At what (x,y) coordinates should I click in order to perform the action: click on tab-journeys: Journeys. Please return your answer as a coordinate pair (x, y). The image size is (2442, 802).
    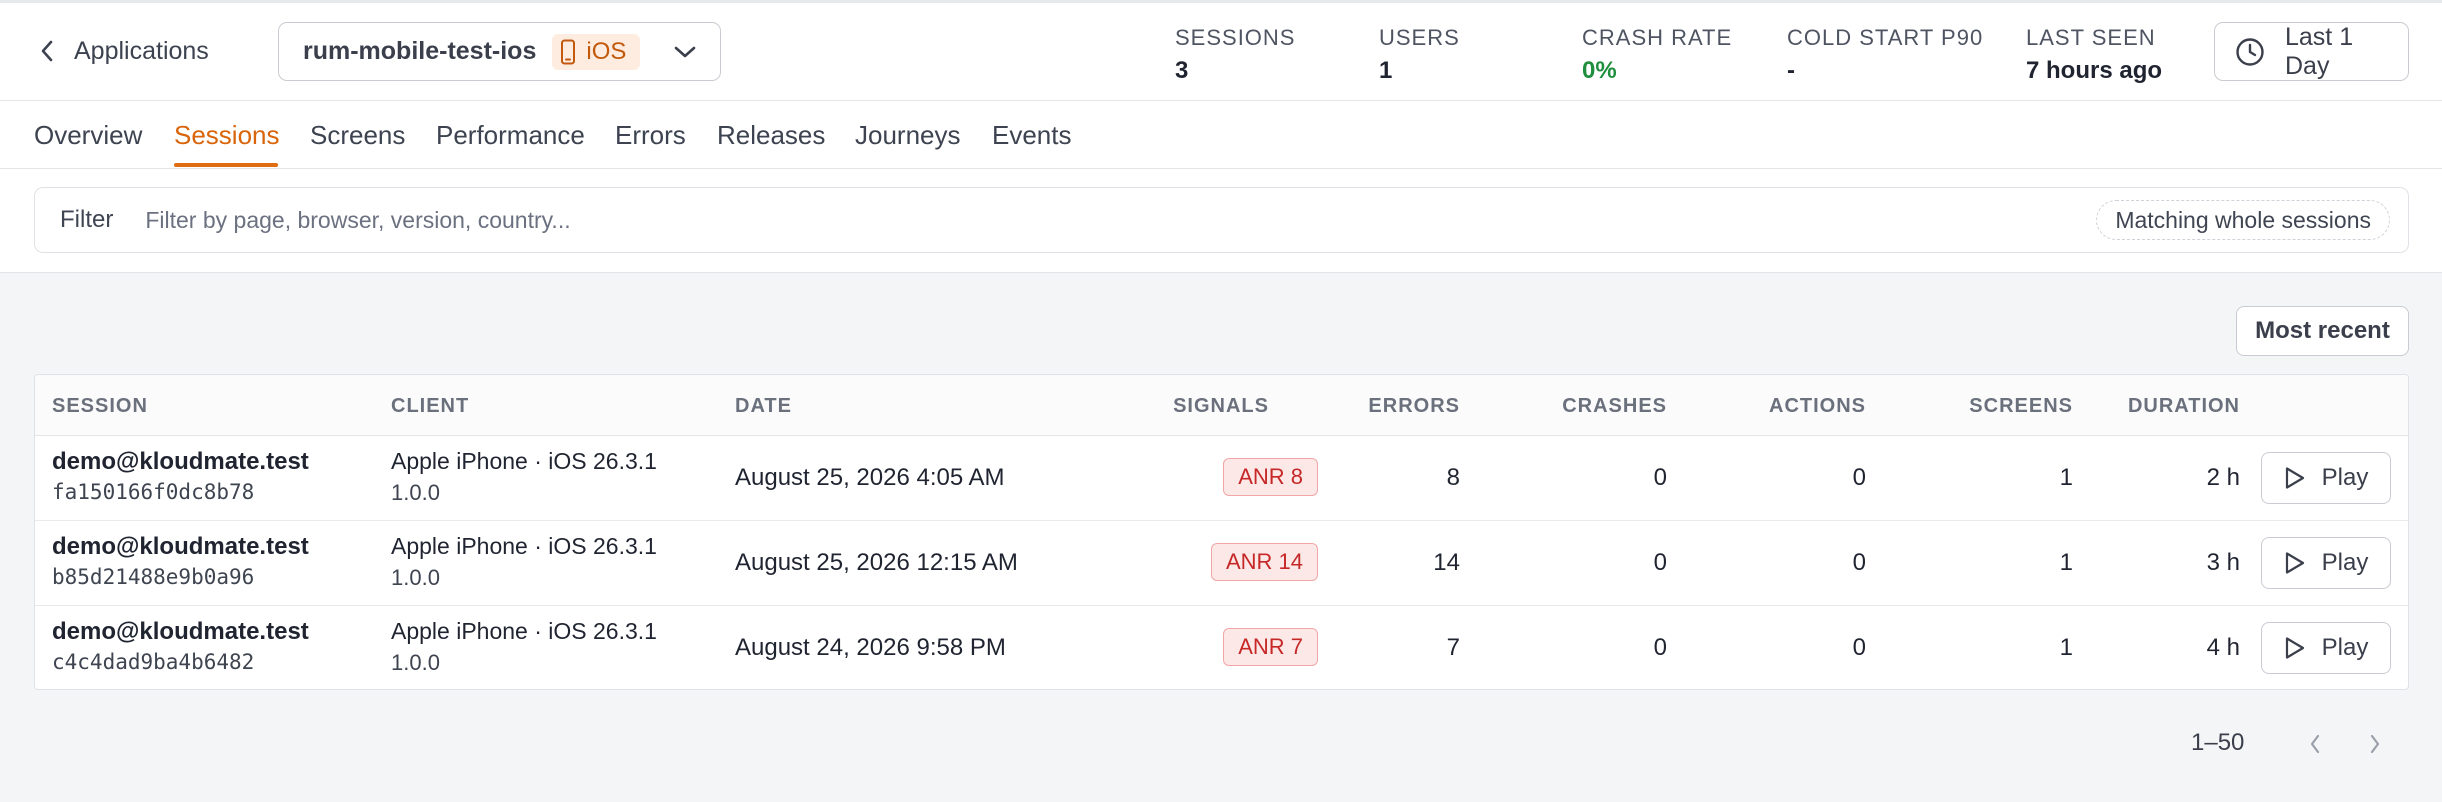
    Looking at the image, I should click on (908, 135).